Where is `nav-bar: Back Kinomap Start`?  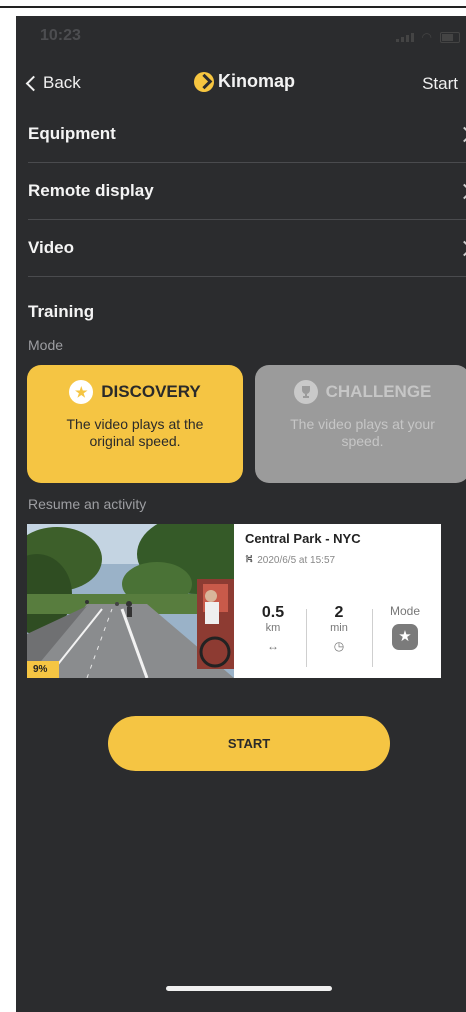
nav-bar: Back Kinomap Start is located at coordinates (241, 86).